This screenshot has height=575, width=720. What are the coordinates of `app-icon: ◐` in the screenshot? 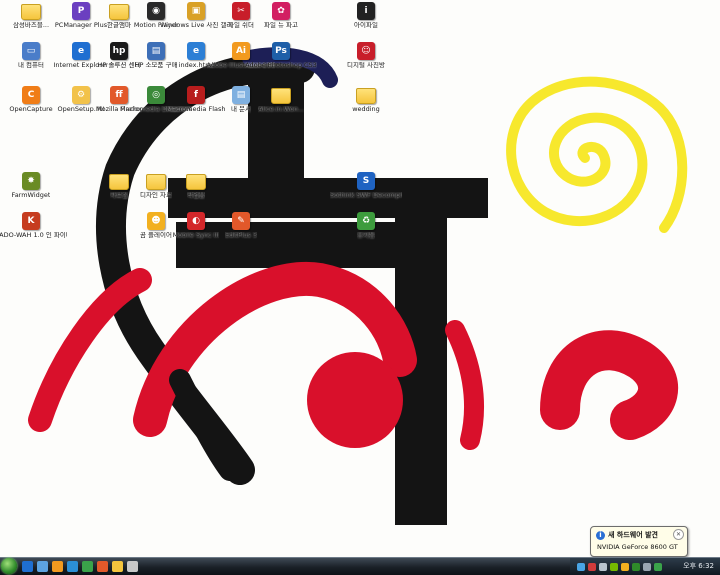 It's located at (196, 221).